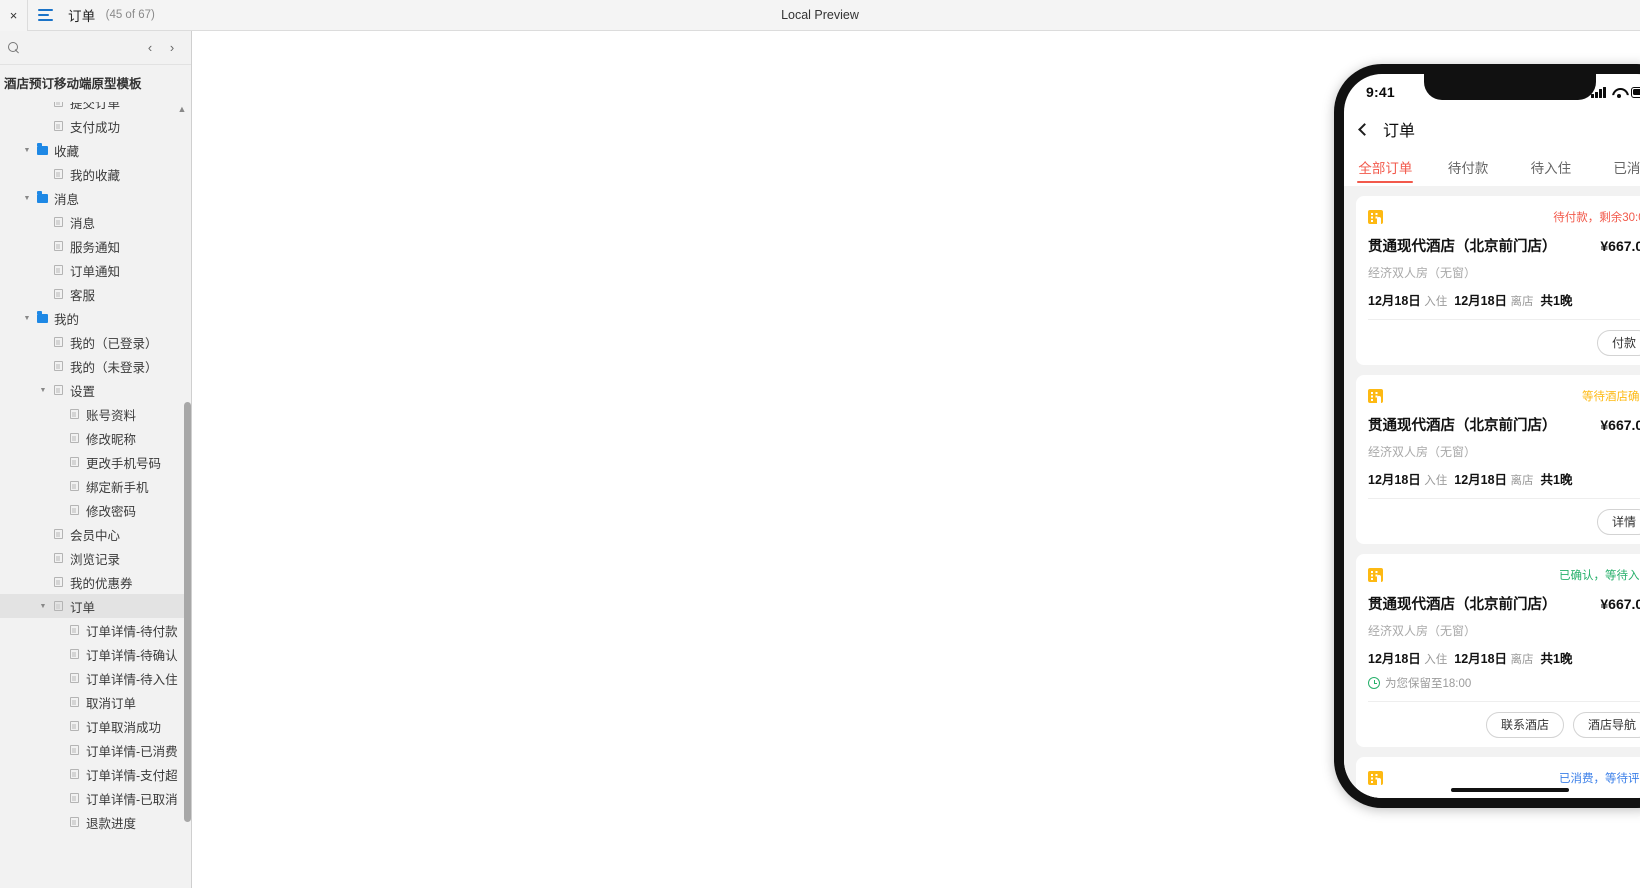 The image size is (1640, 888). I want to click on tree-item-label: 取消订单, so click(111, 703).